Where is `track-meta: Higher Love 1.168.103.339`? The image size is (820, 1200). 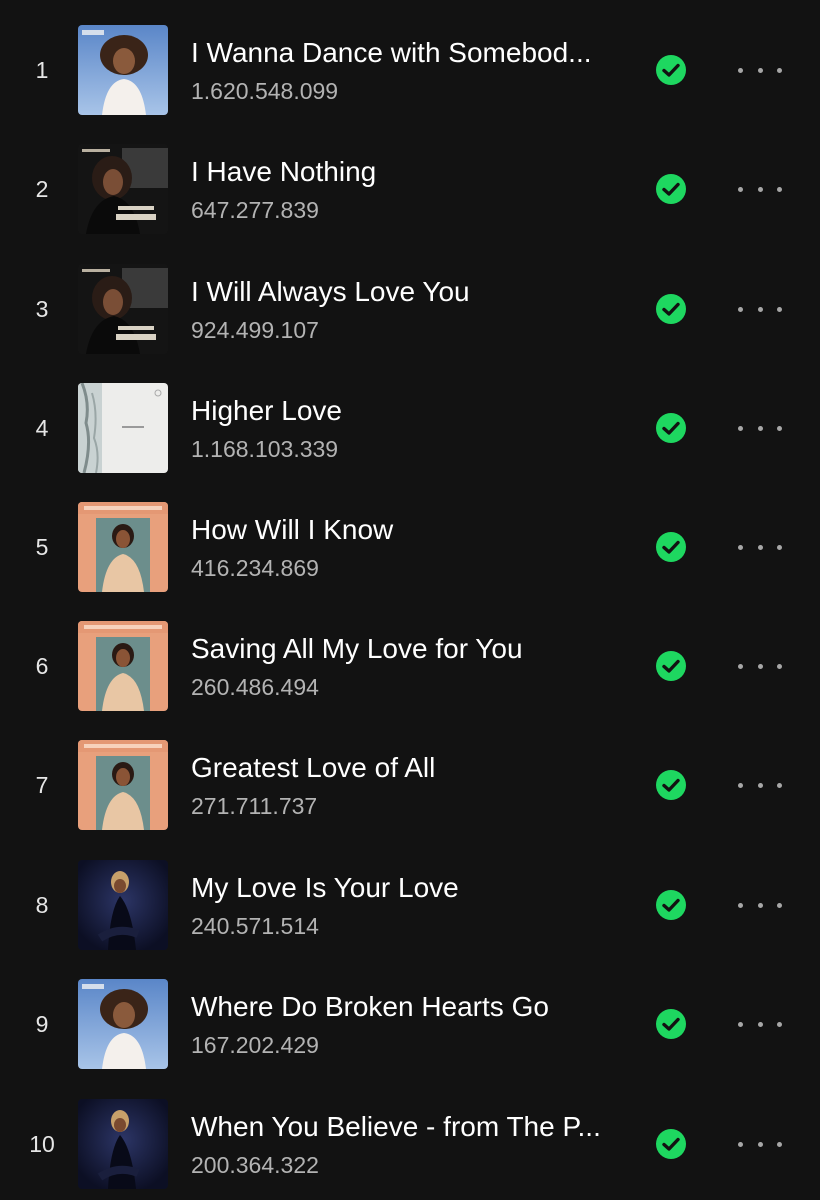
track-meta: Higher Love 1.168.103.339 is located at coordinates (411, 428).